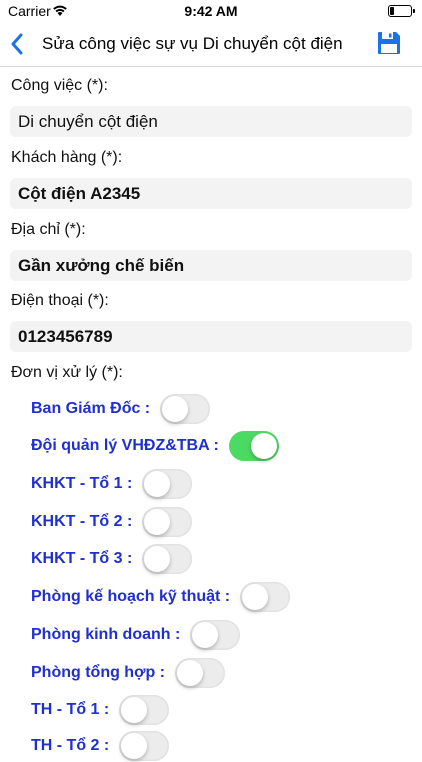 The image size is (422, 762). Describe the element at coordinates (67, 157) in the screenshot. I see `khach-hang-label: Khách hàng (*):` at that location.